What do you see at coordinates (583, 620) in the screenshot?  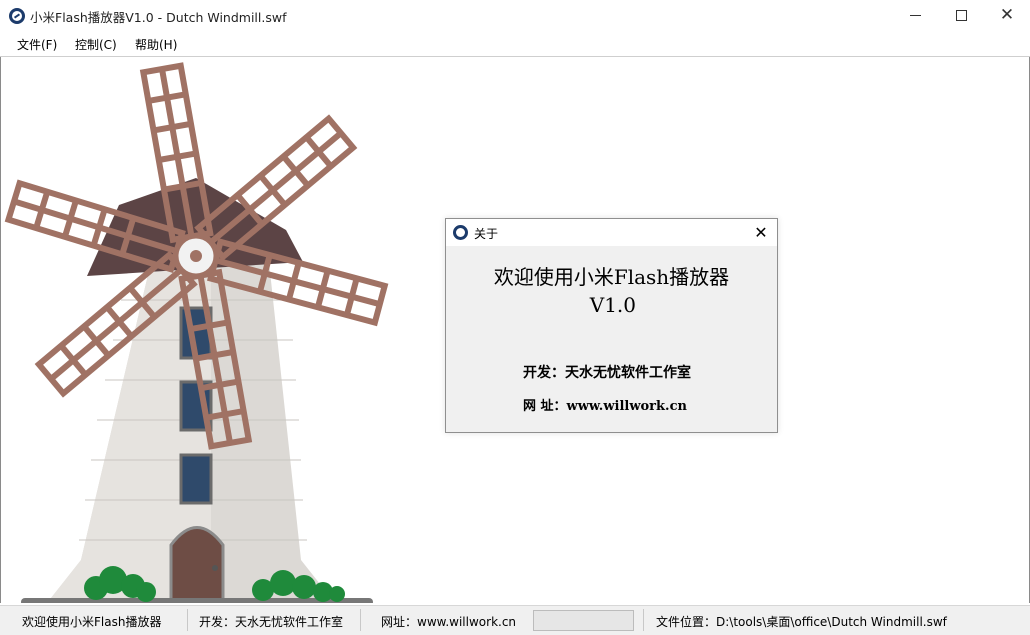 I see `status-progress-bar` at bounding box center [583, 620].